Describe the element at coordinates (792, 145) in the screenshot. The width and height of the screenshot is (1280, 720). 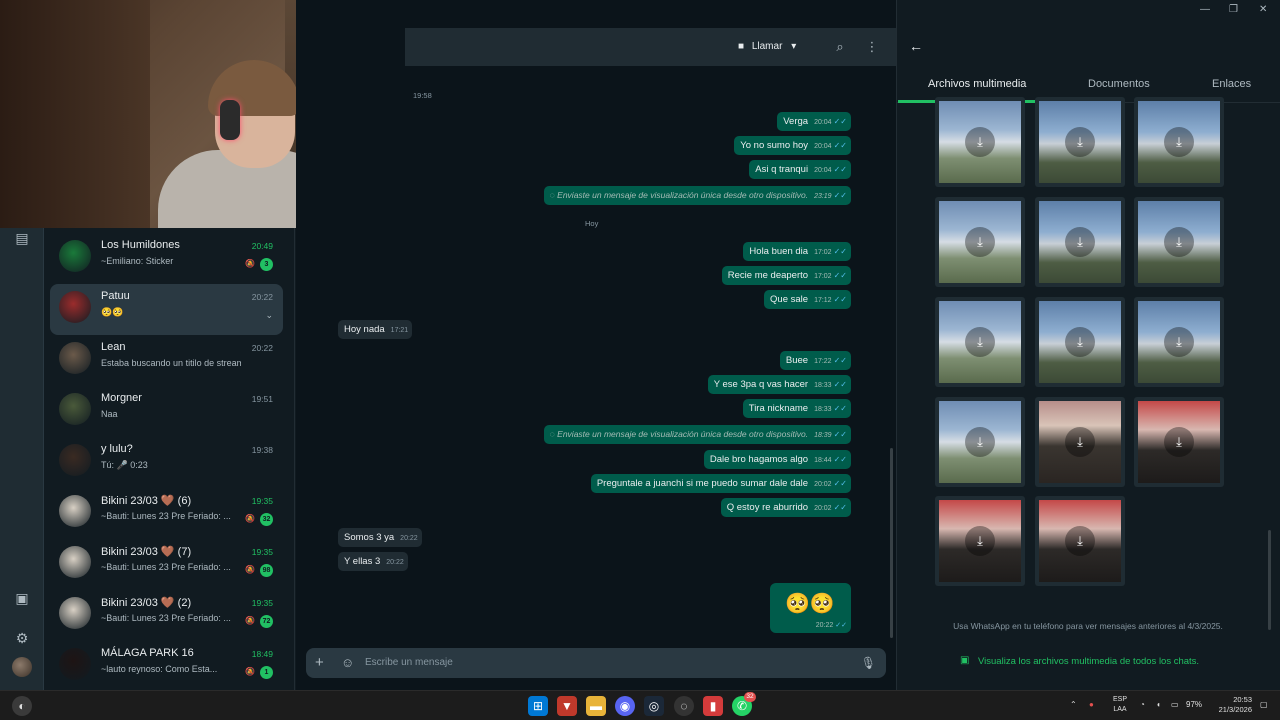
I see `outgoing-message: Yo no sumo hoy 20:04 ✓✓` at that location.